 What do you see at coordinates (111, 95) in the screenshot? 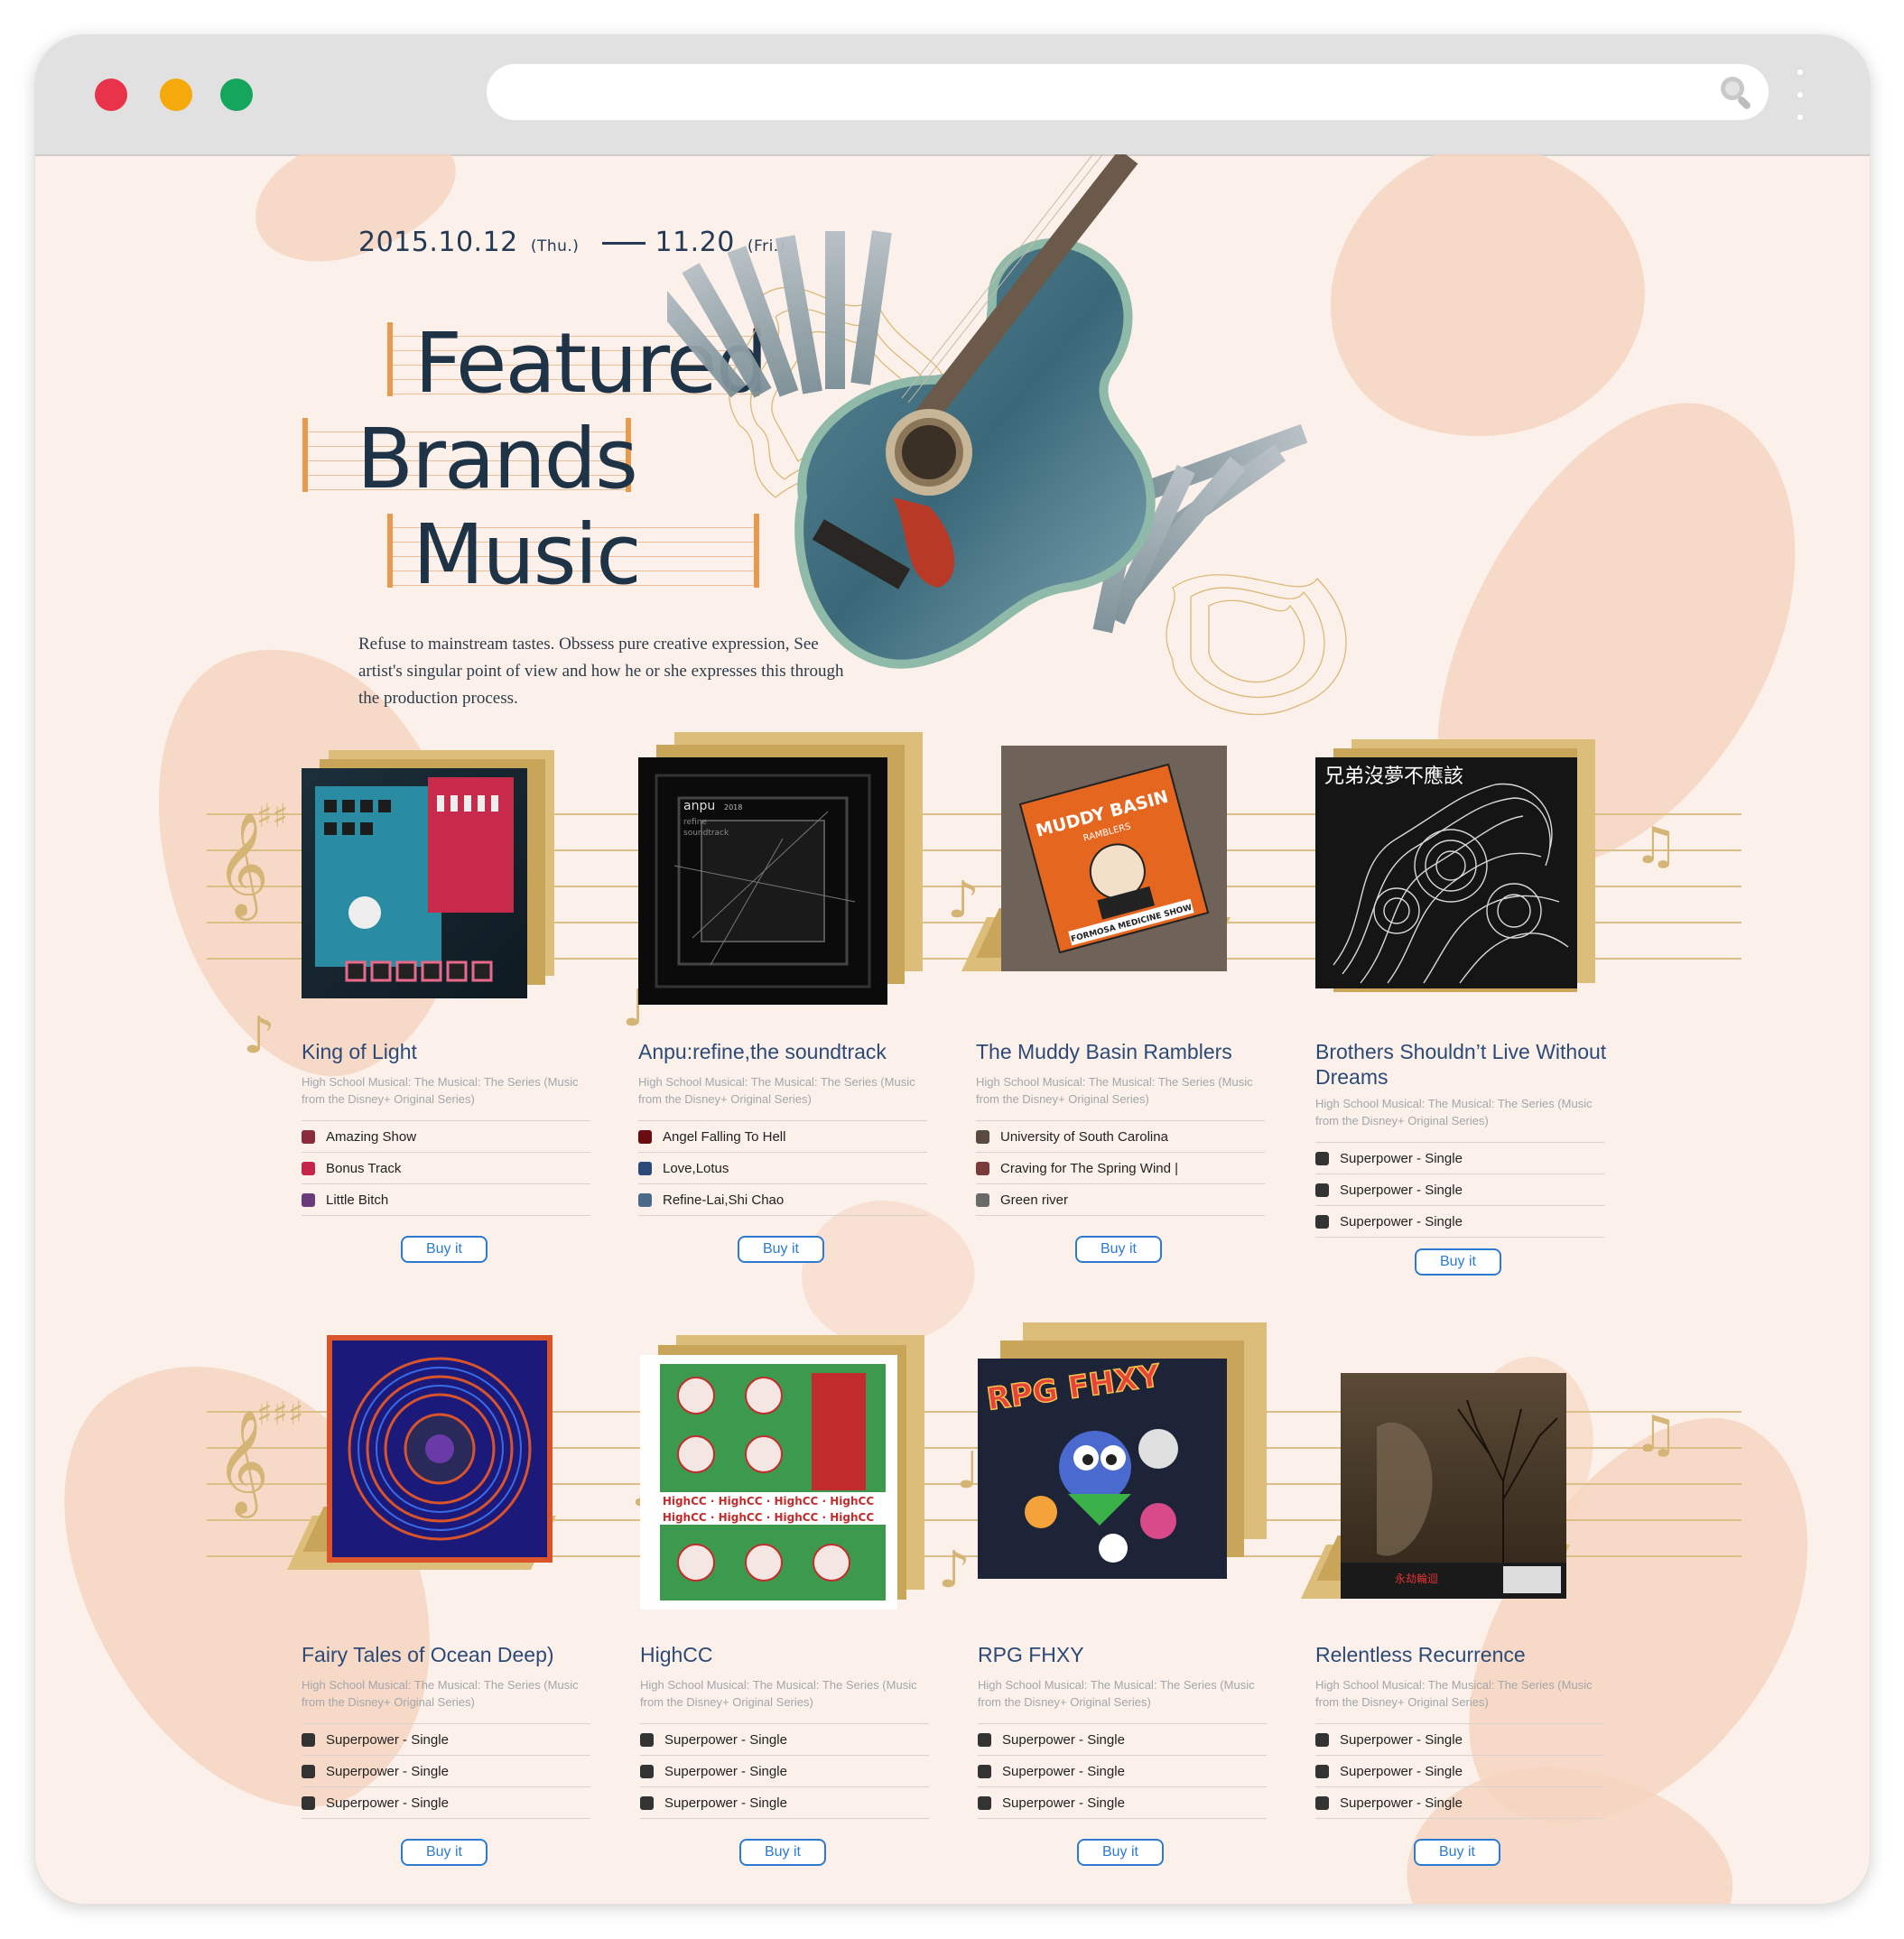
I see `close-window-button` at bounding box center [111, 95].